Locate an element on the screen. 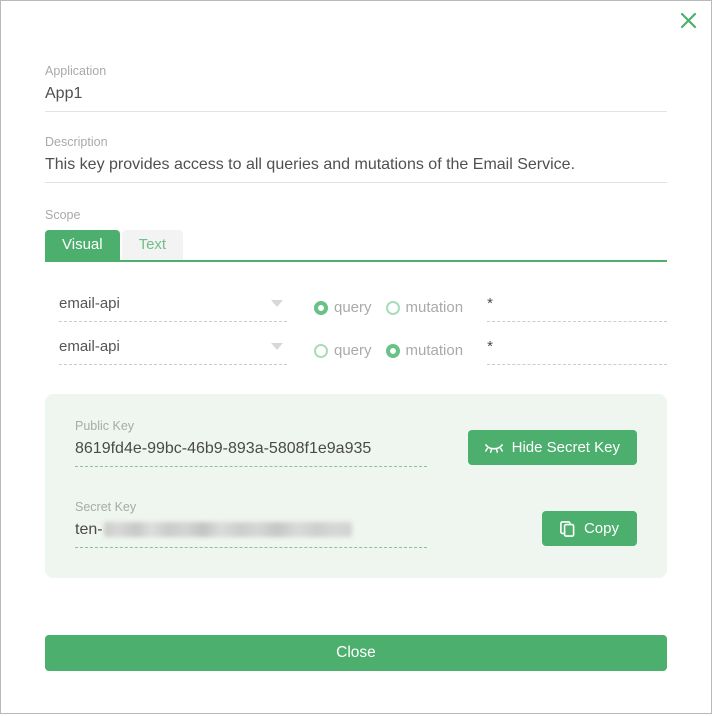 This screenshot has height=716, width=714. scope-tabbar: Visual Text is located at coordinates (356, 246).